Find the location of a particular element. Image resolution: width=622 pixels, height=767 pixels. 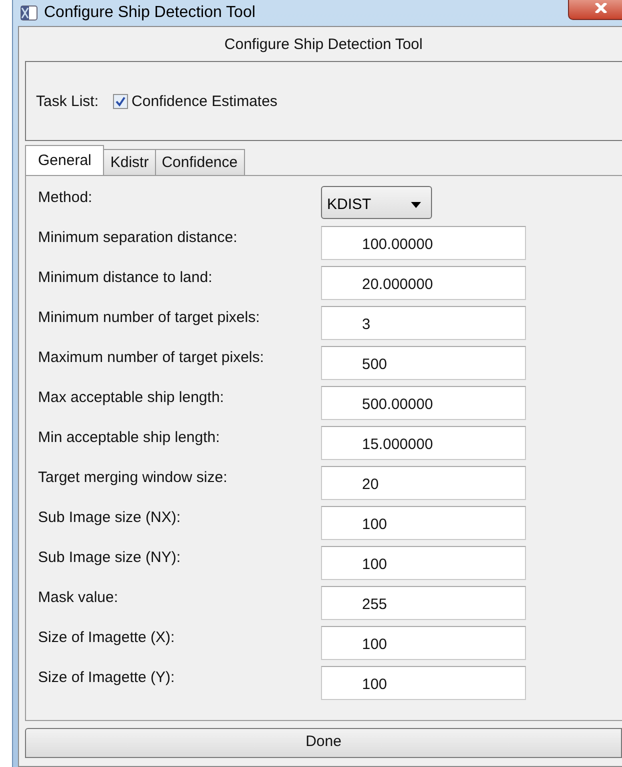

input-field: 15.000000 is located at coordinates (423, 443).